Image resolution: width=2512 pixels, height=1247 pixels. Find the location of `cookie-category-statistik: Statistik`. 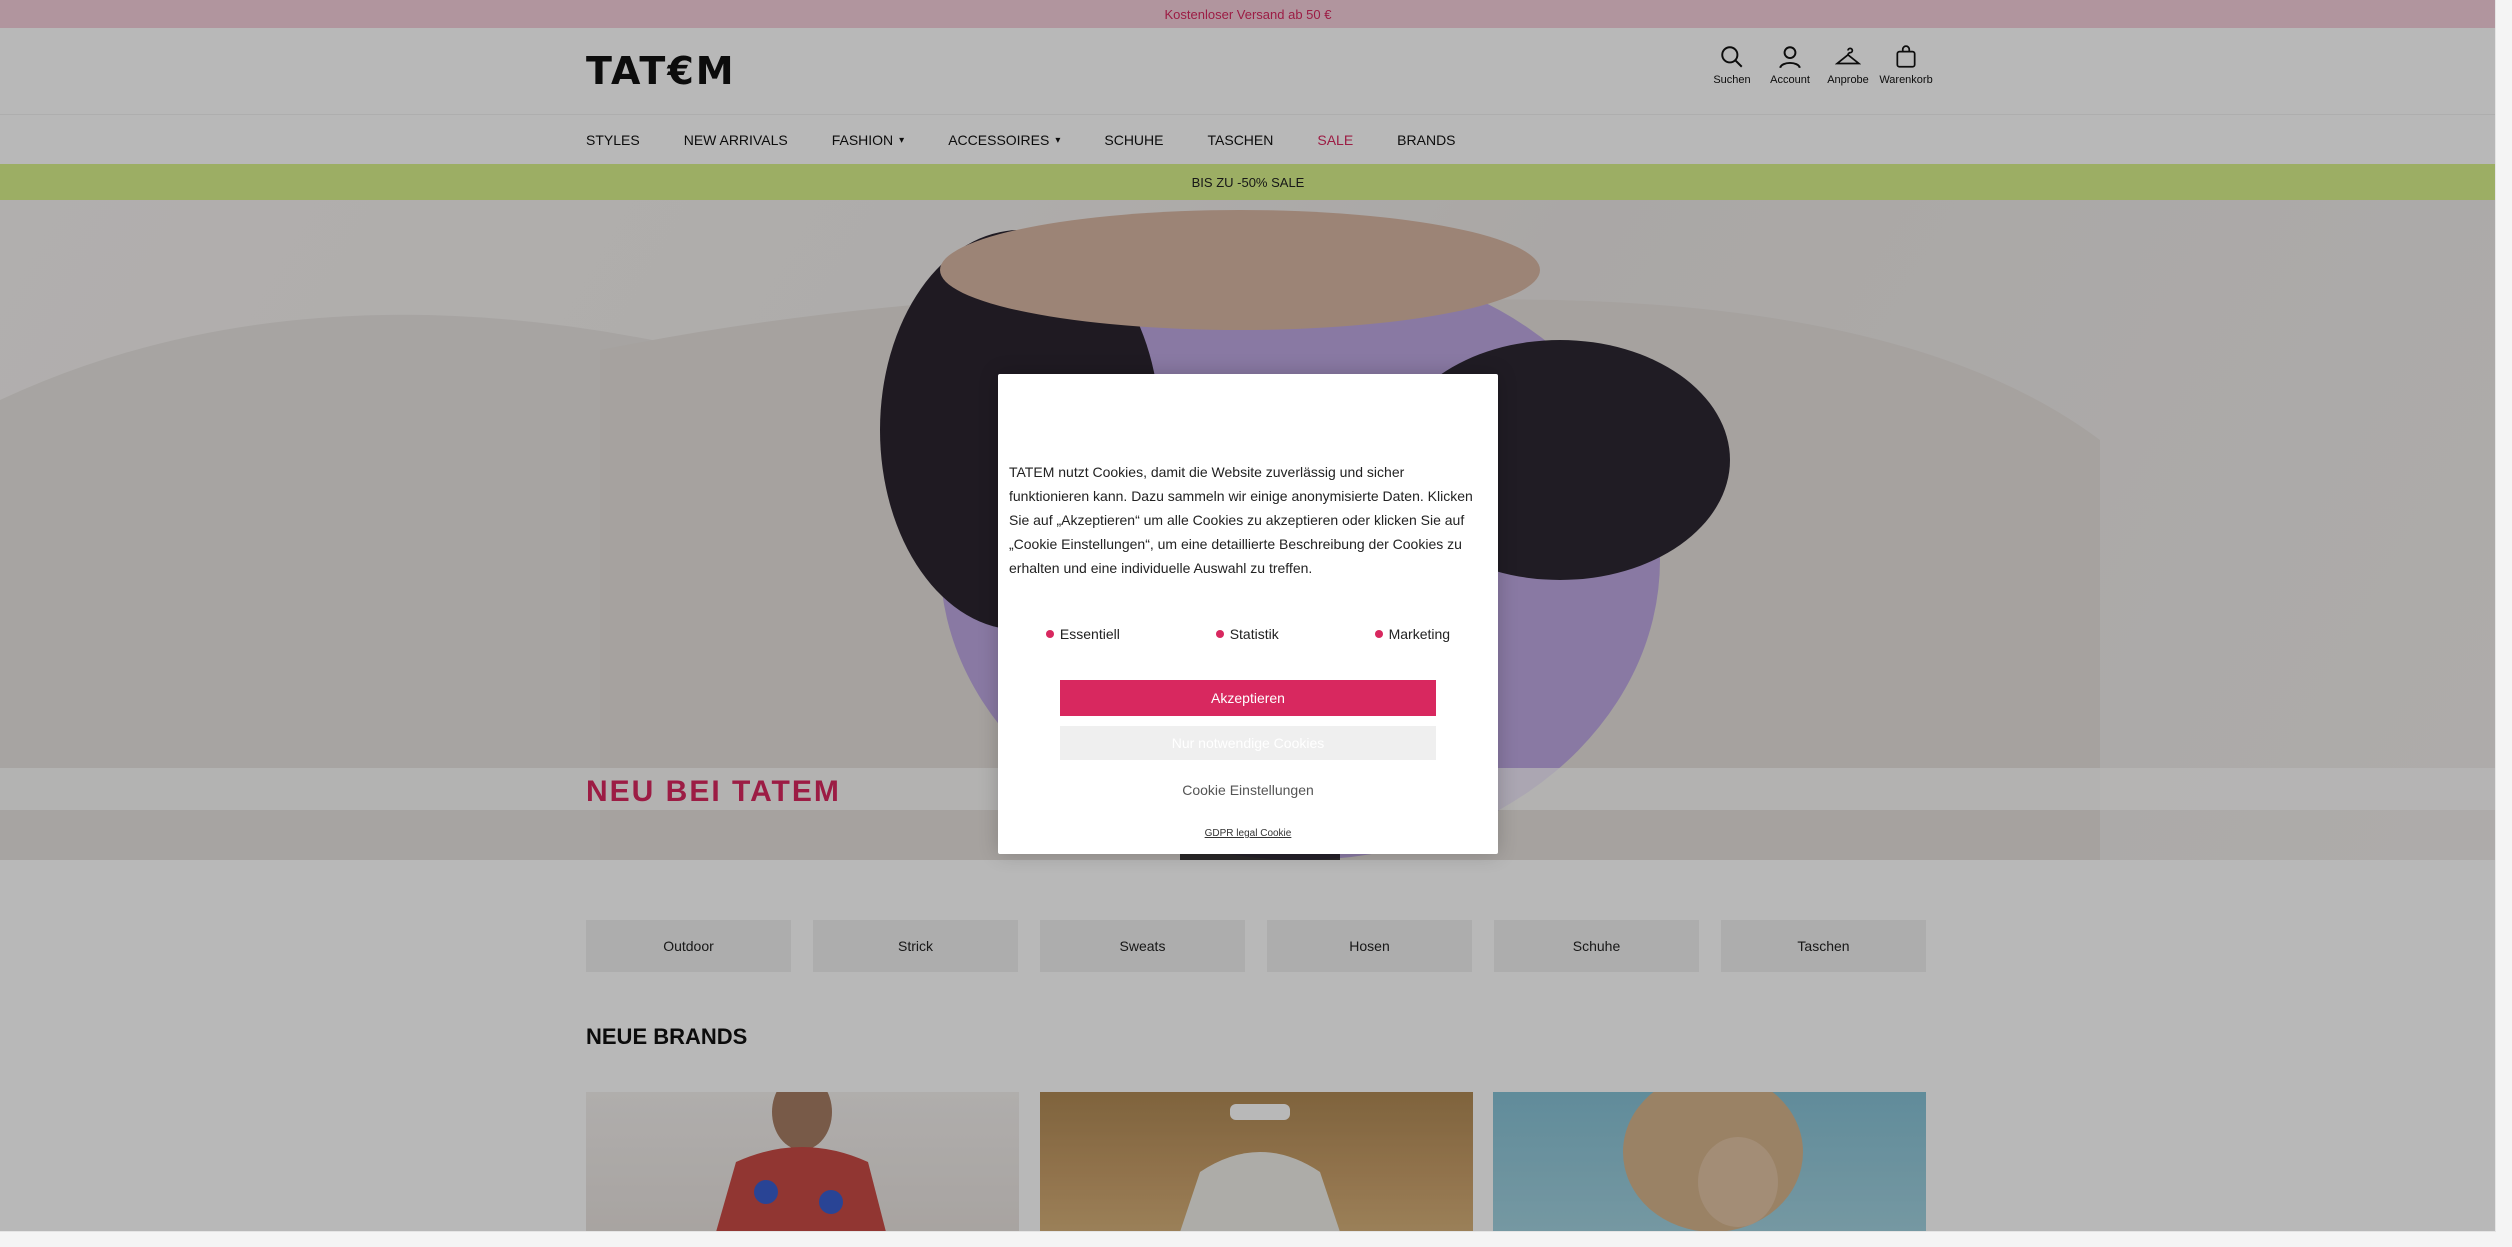

cookie-category-statistik: Statistik is located at coordinates (1247, 634).